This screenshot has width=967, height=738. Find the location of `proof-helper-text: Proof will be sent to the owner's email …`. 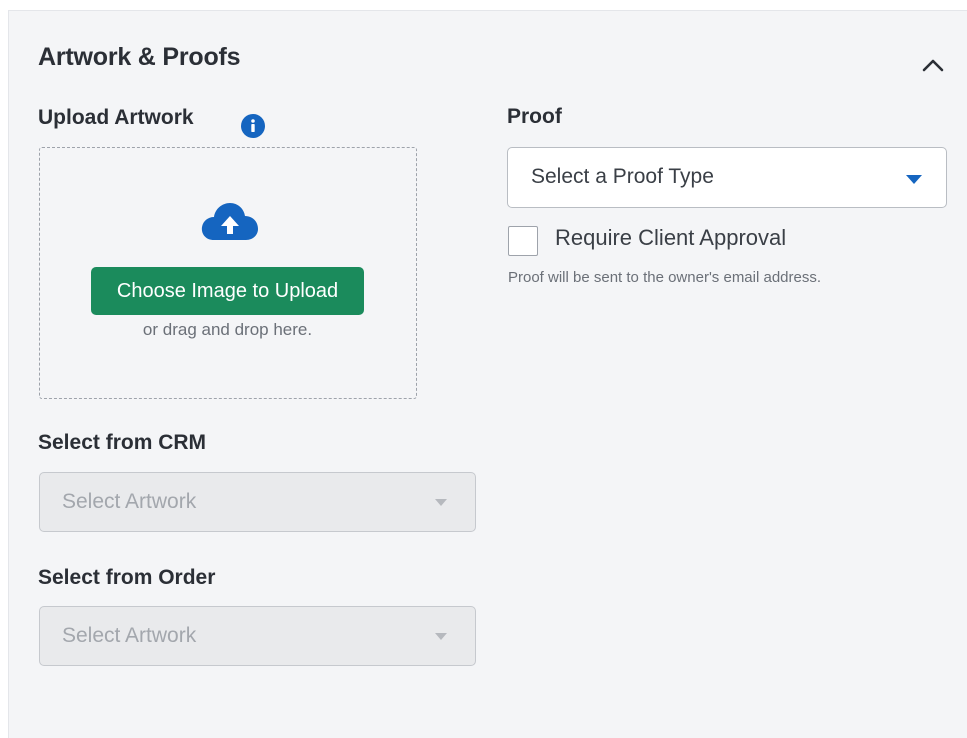

proof-helper-text: Proof will be sent to the owner's email … is located at coordinates (665, 277).